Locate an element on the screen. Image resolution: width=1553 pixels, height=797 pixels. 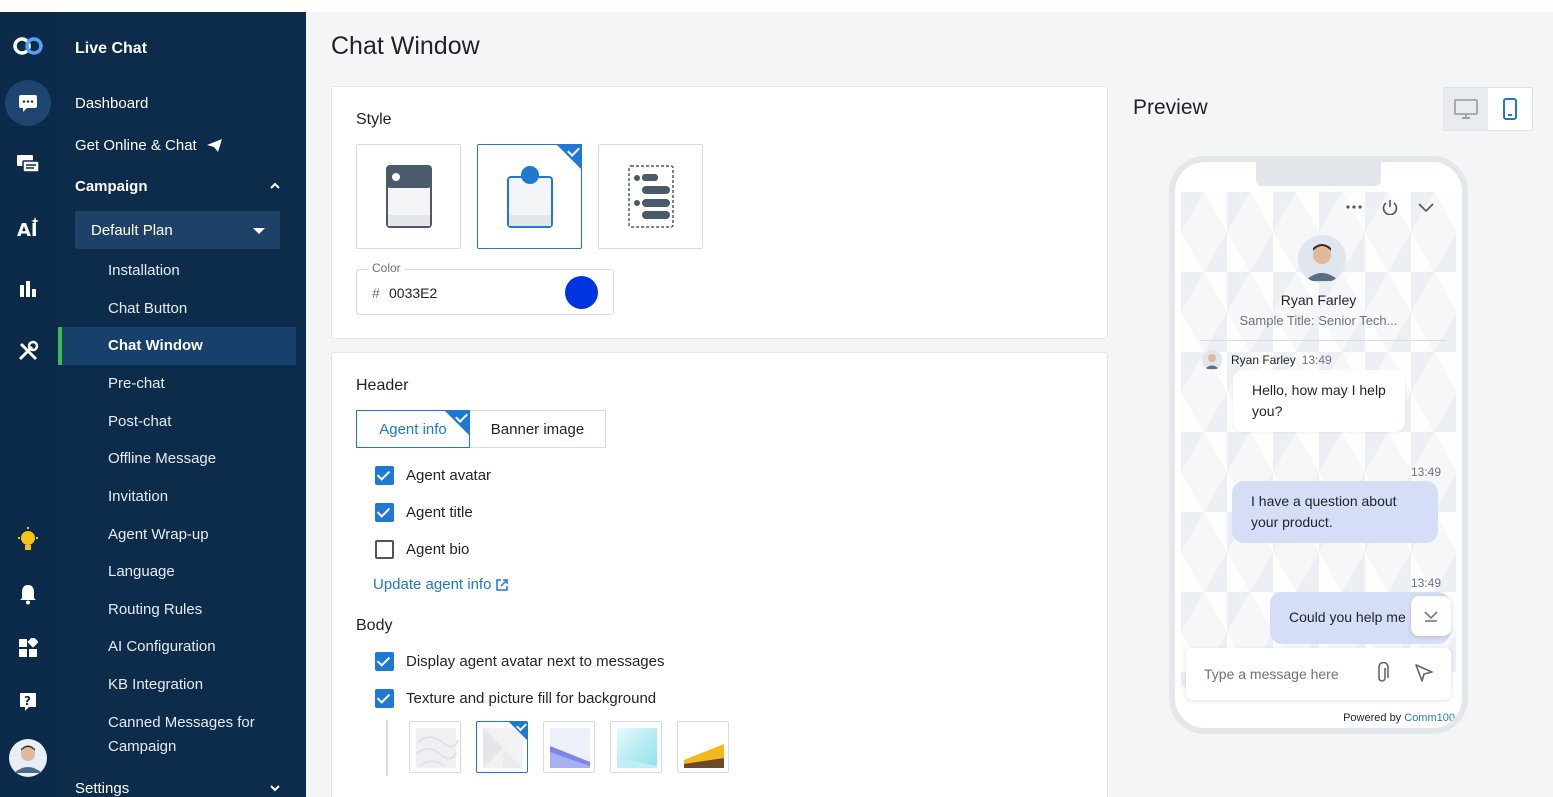
external-link-icon is located at coordinates (502, 584).